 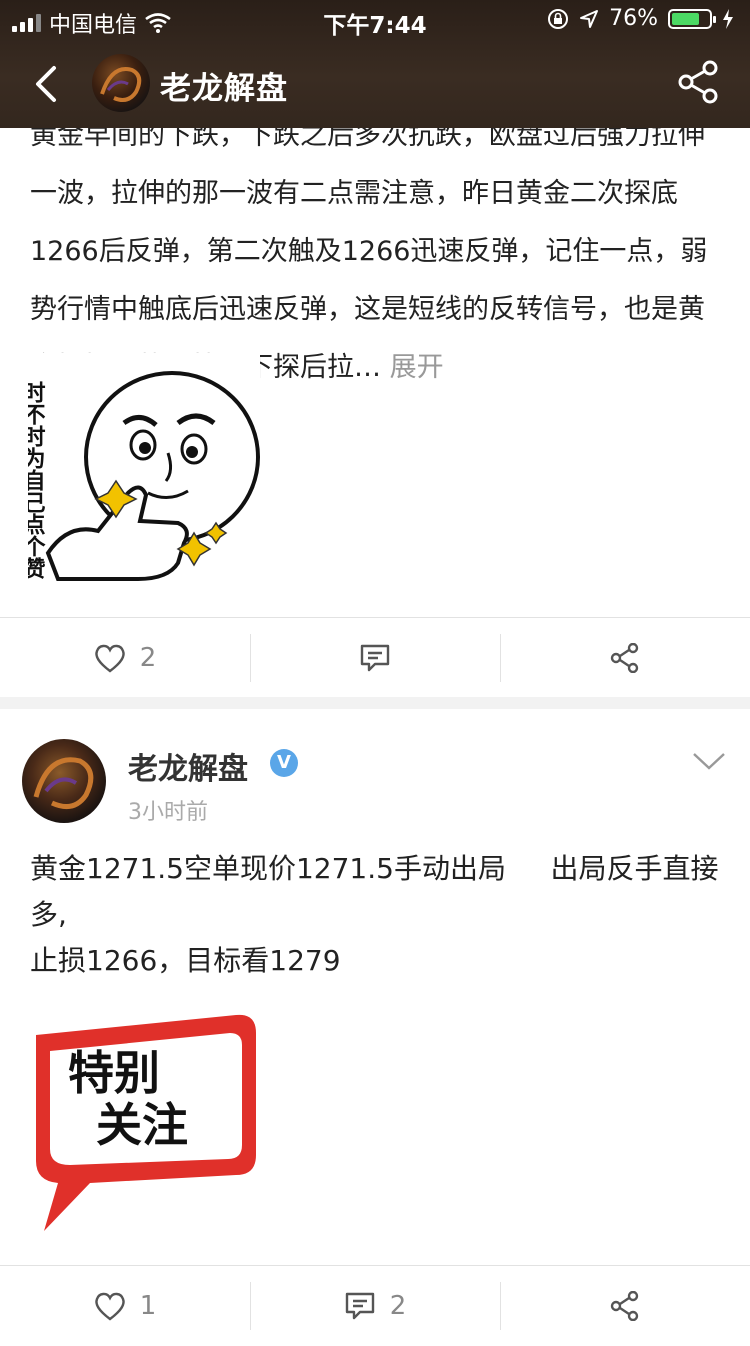 I want to click on location-icon, so click(x=589, y=18).